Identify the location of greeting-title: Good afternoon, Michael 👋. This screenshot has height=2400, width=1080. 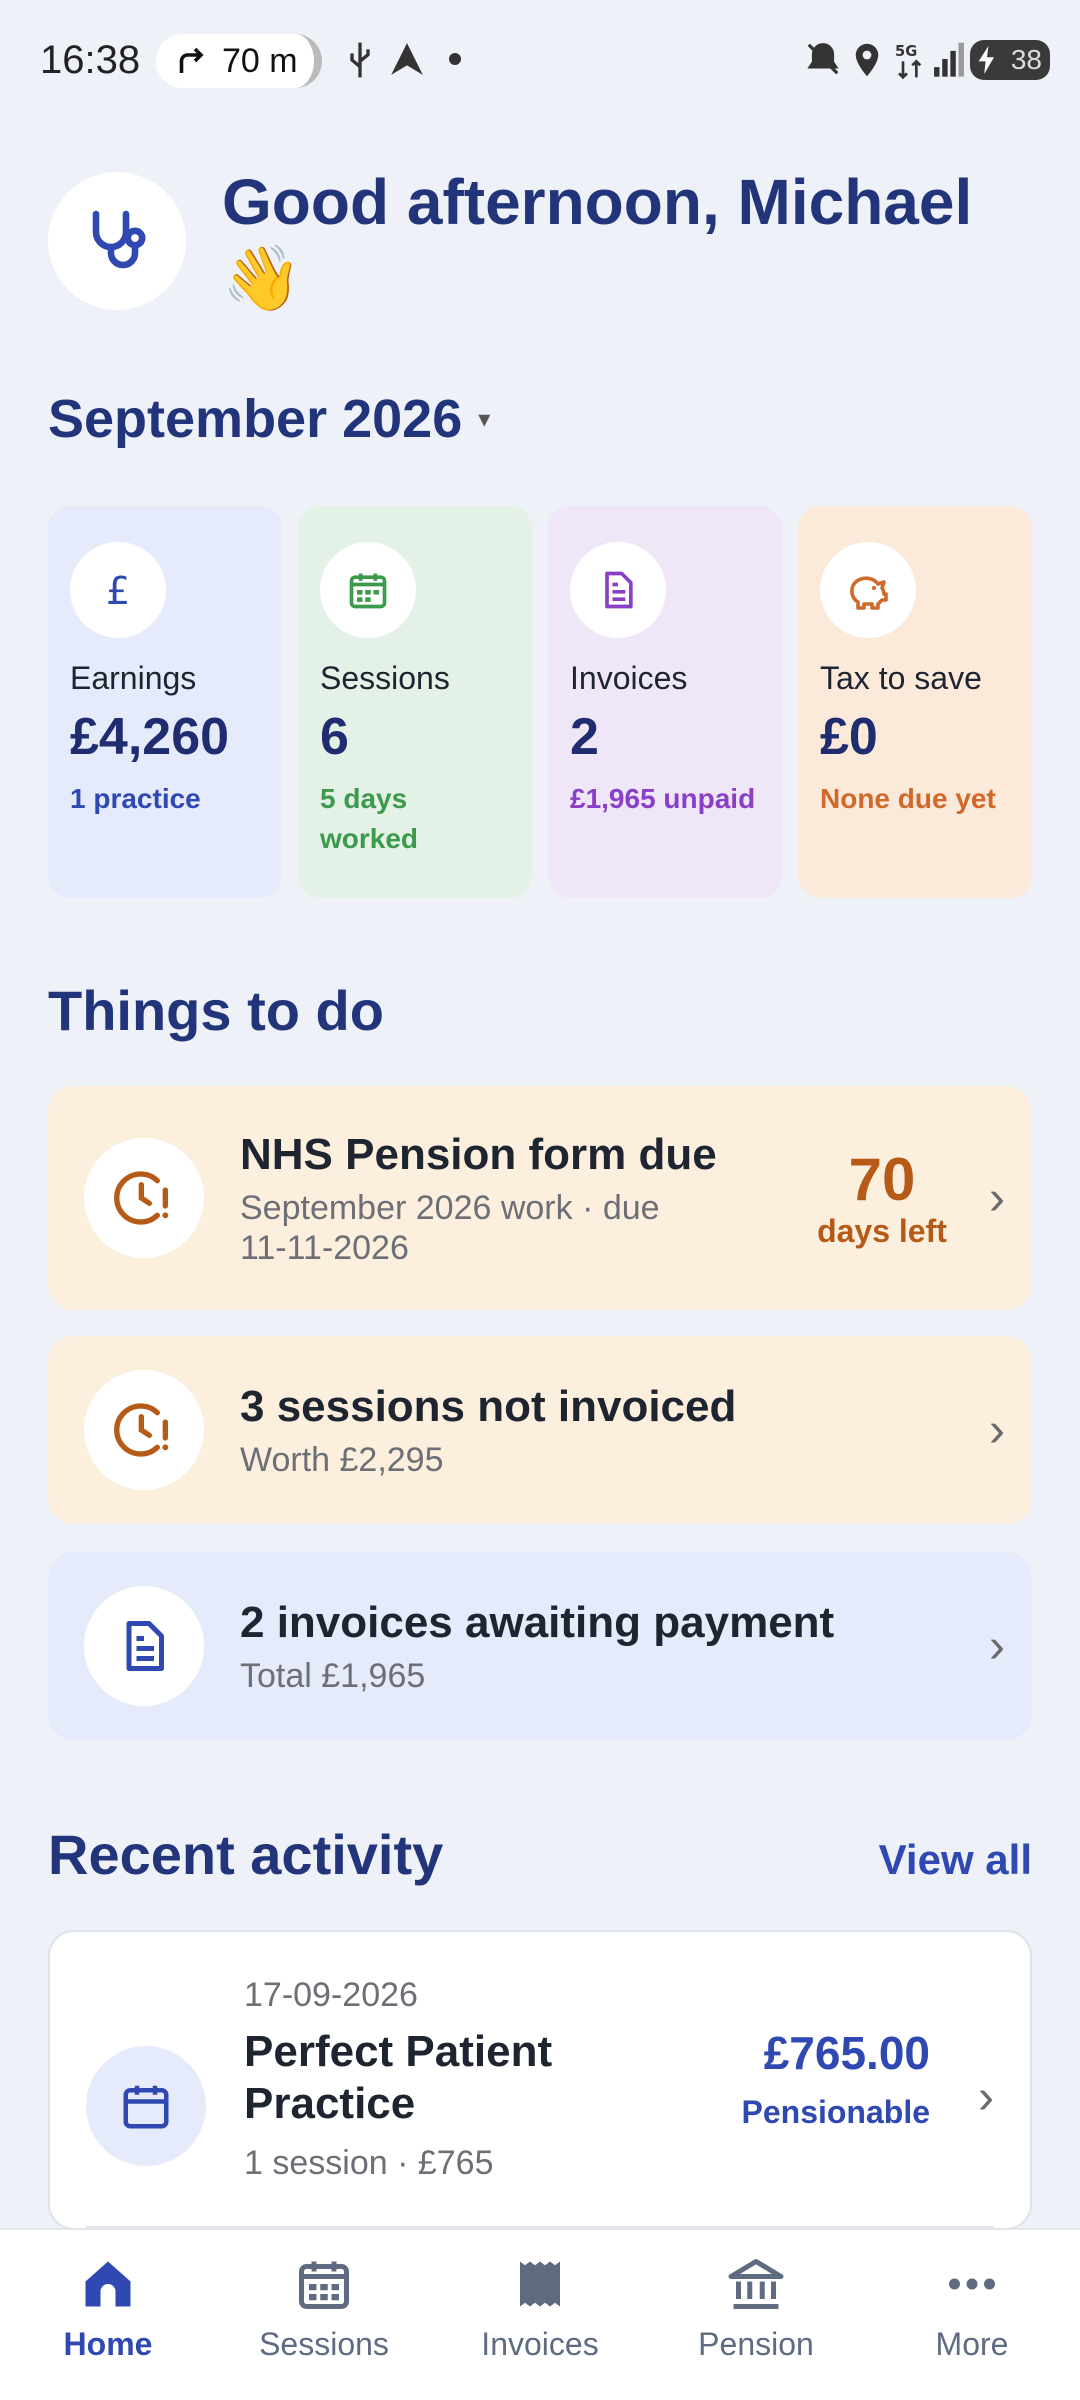
(597, 240).